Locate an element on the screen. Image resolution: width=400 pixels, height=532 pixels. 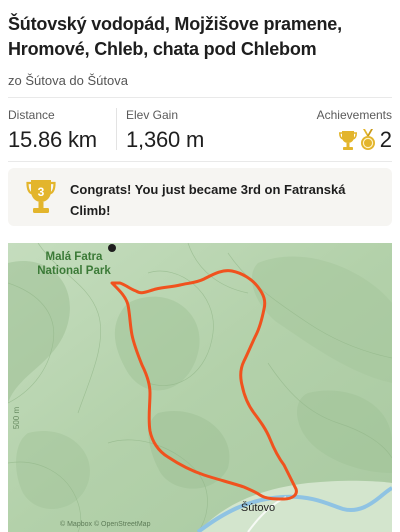
start-marker is located at coordinates (112, 248).